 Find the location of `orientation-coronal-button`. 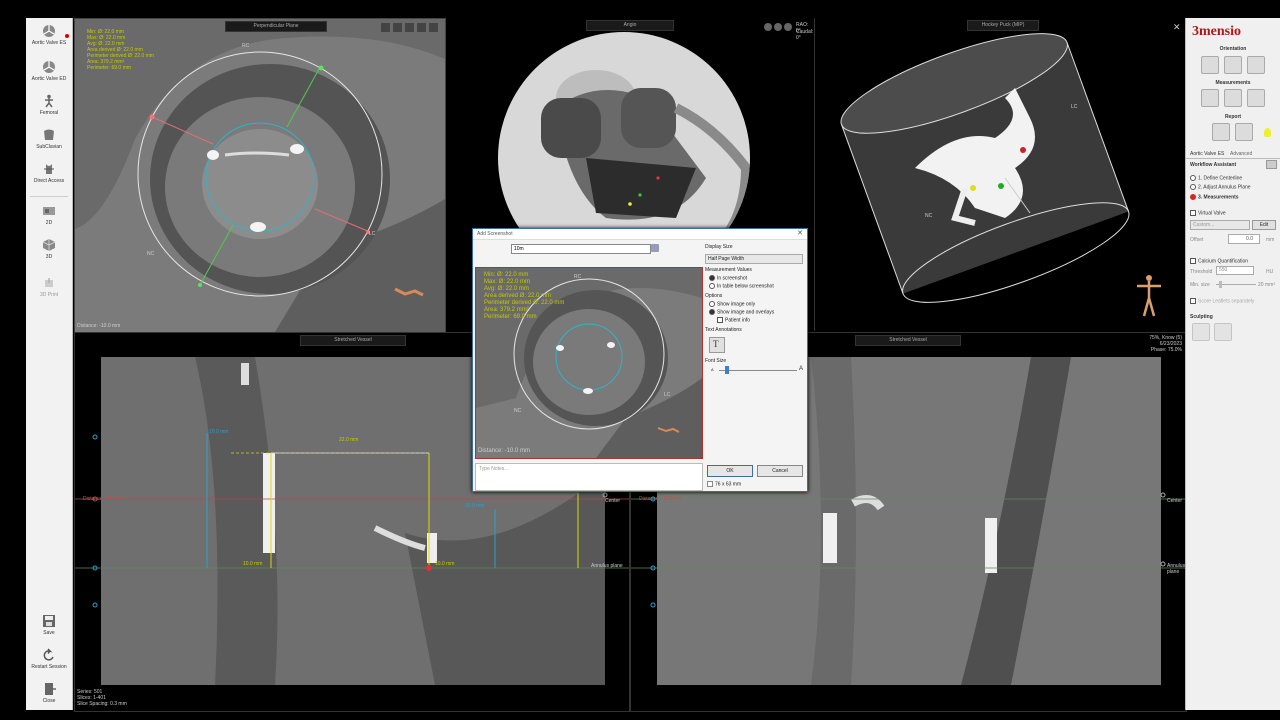

orientation-coronal-button is located at coordinates (1256, 65).